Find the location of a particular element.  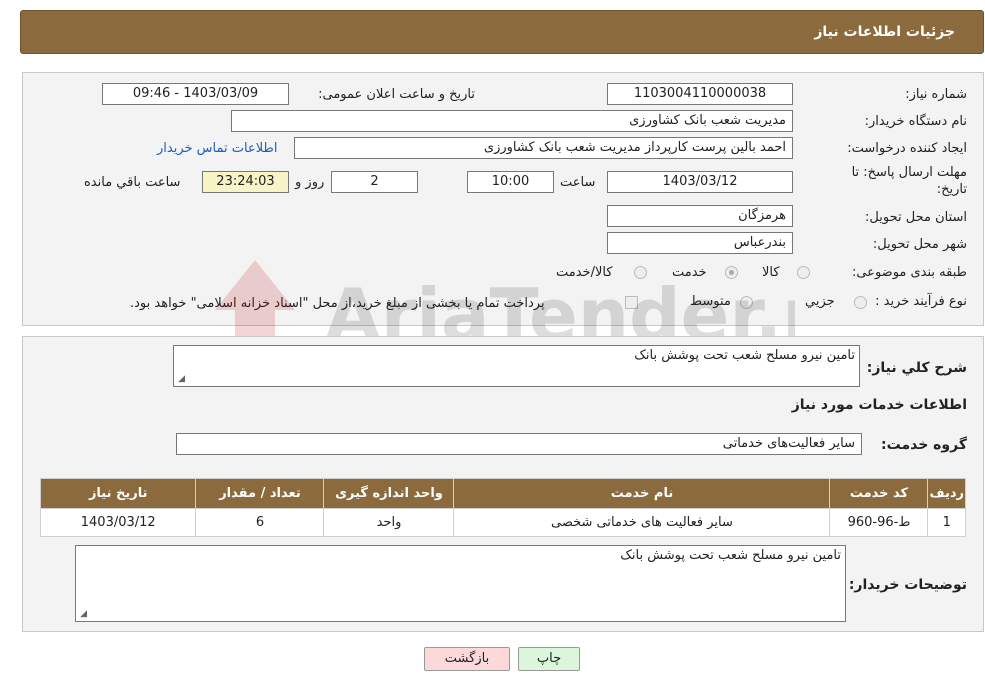

category-option-service: خدمت is located at coordinates (689, 272).